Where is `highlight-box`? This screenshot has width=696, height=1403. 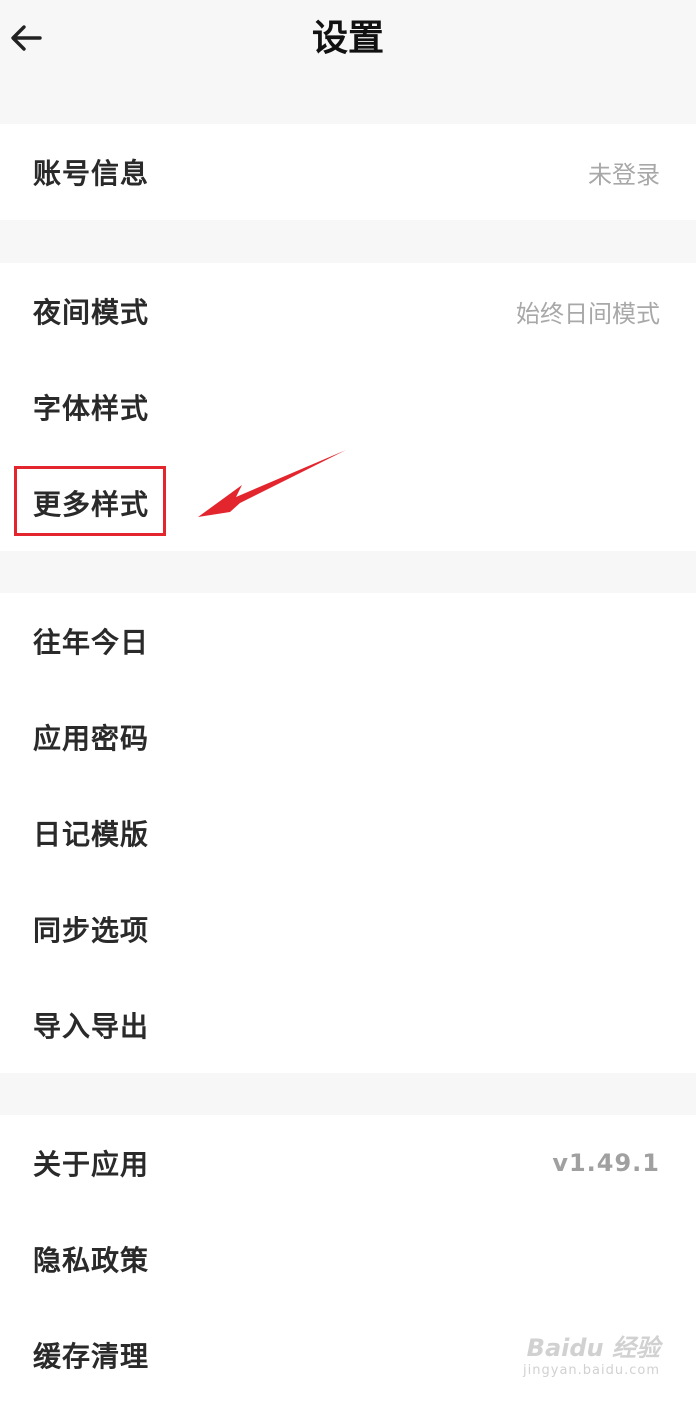 highlight-box is located at coordinates (90, 501).